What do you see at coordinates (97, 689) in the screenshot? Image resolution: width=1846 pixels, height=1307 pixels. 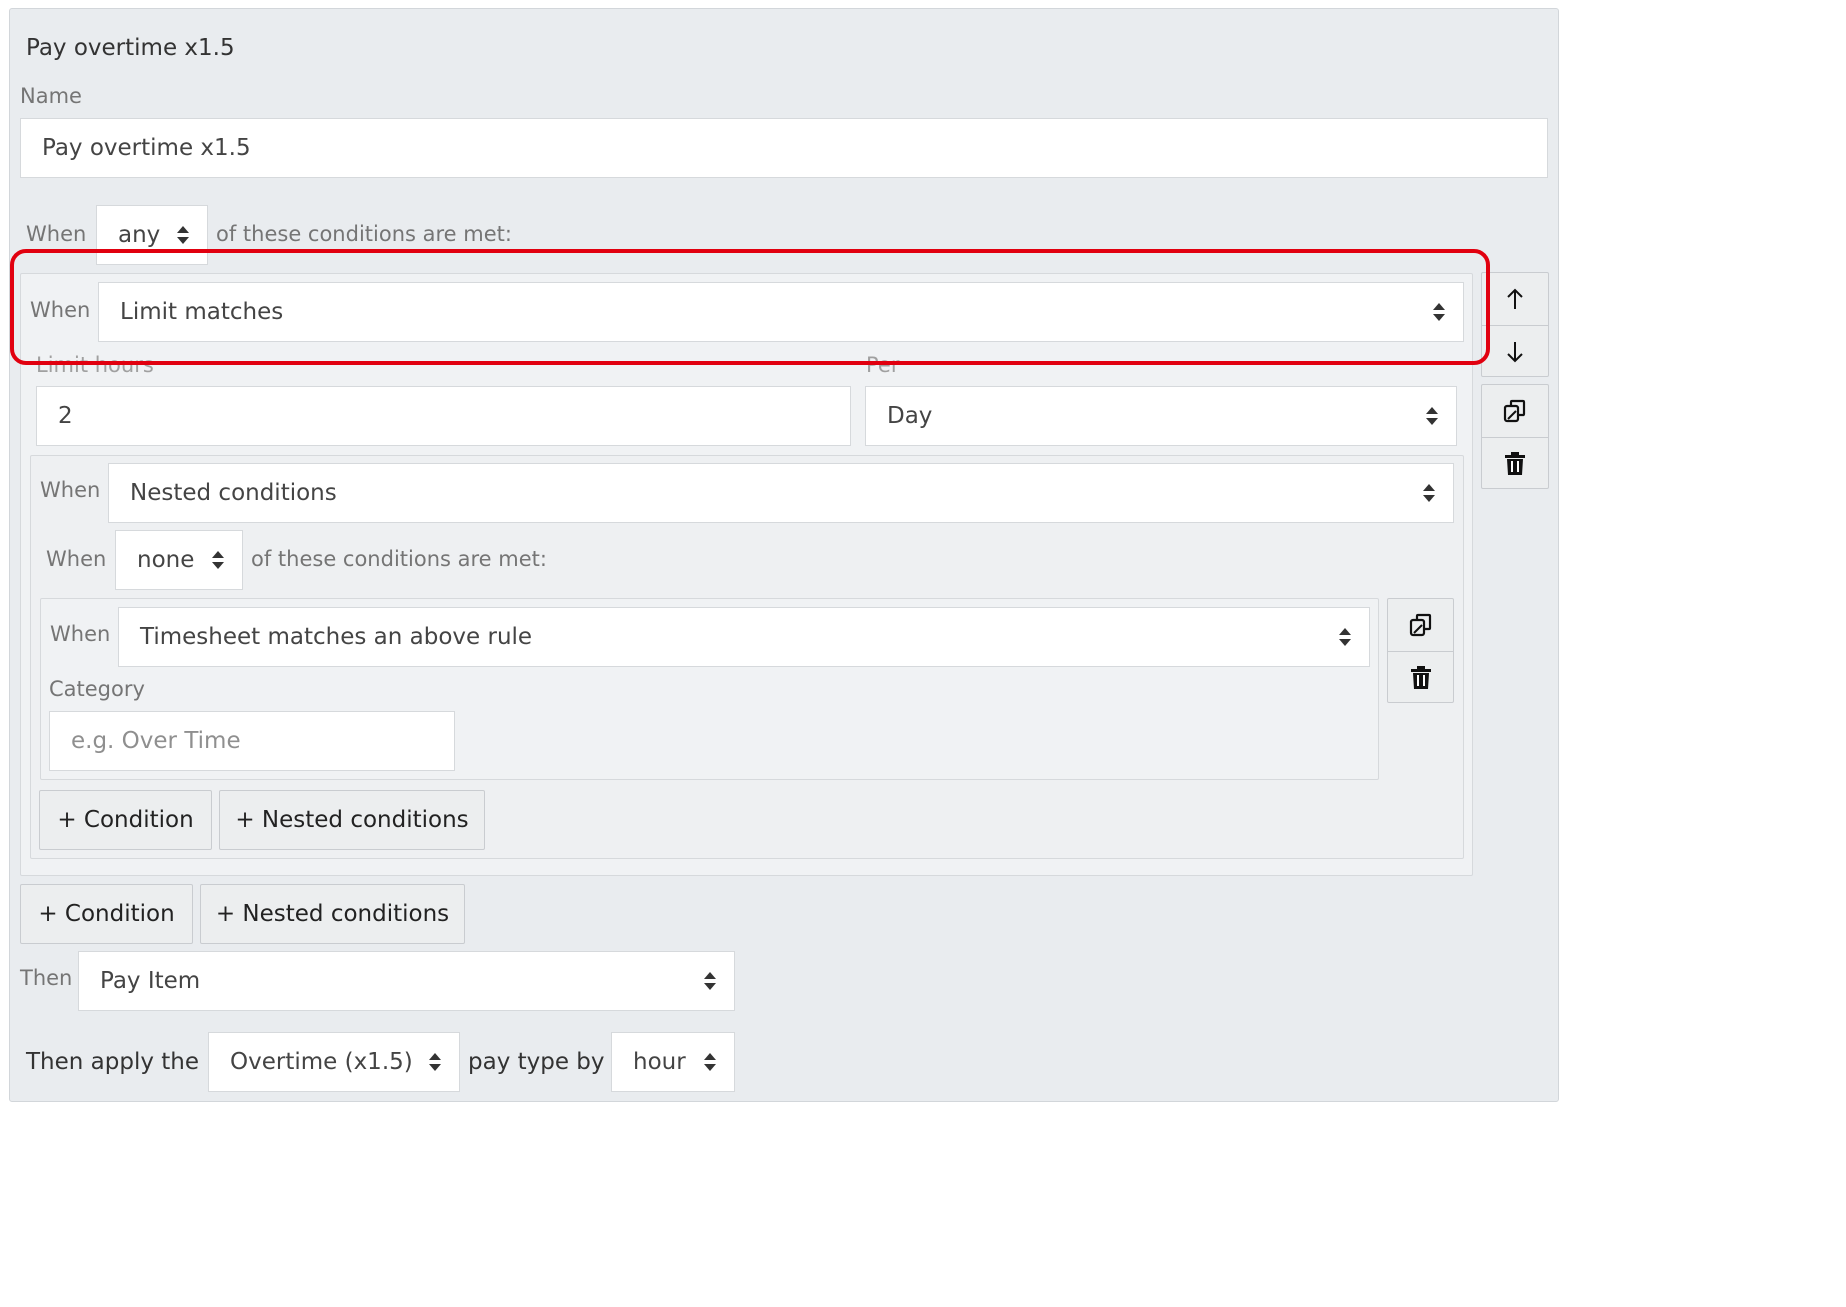 I see `category-label: Category` at bounding box center [97, 689].